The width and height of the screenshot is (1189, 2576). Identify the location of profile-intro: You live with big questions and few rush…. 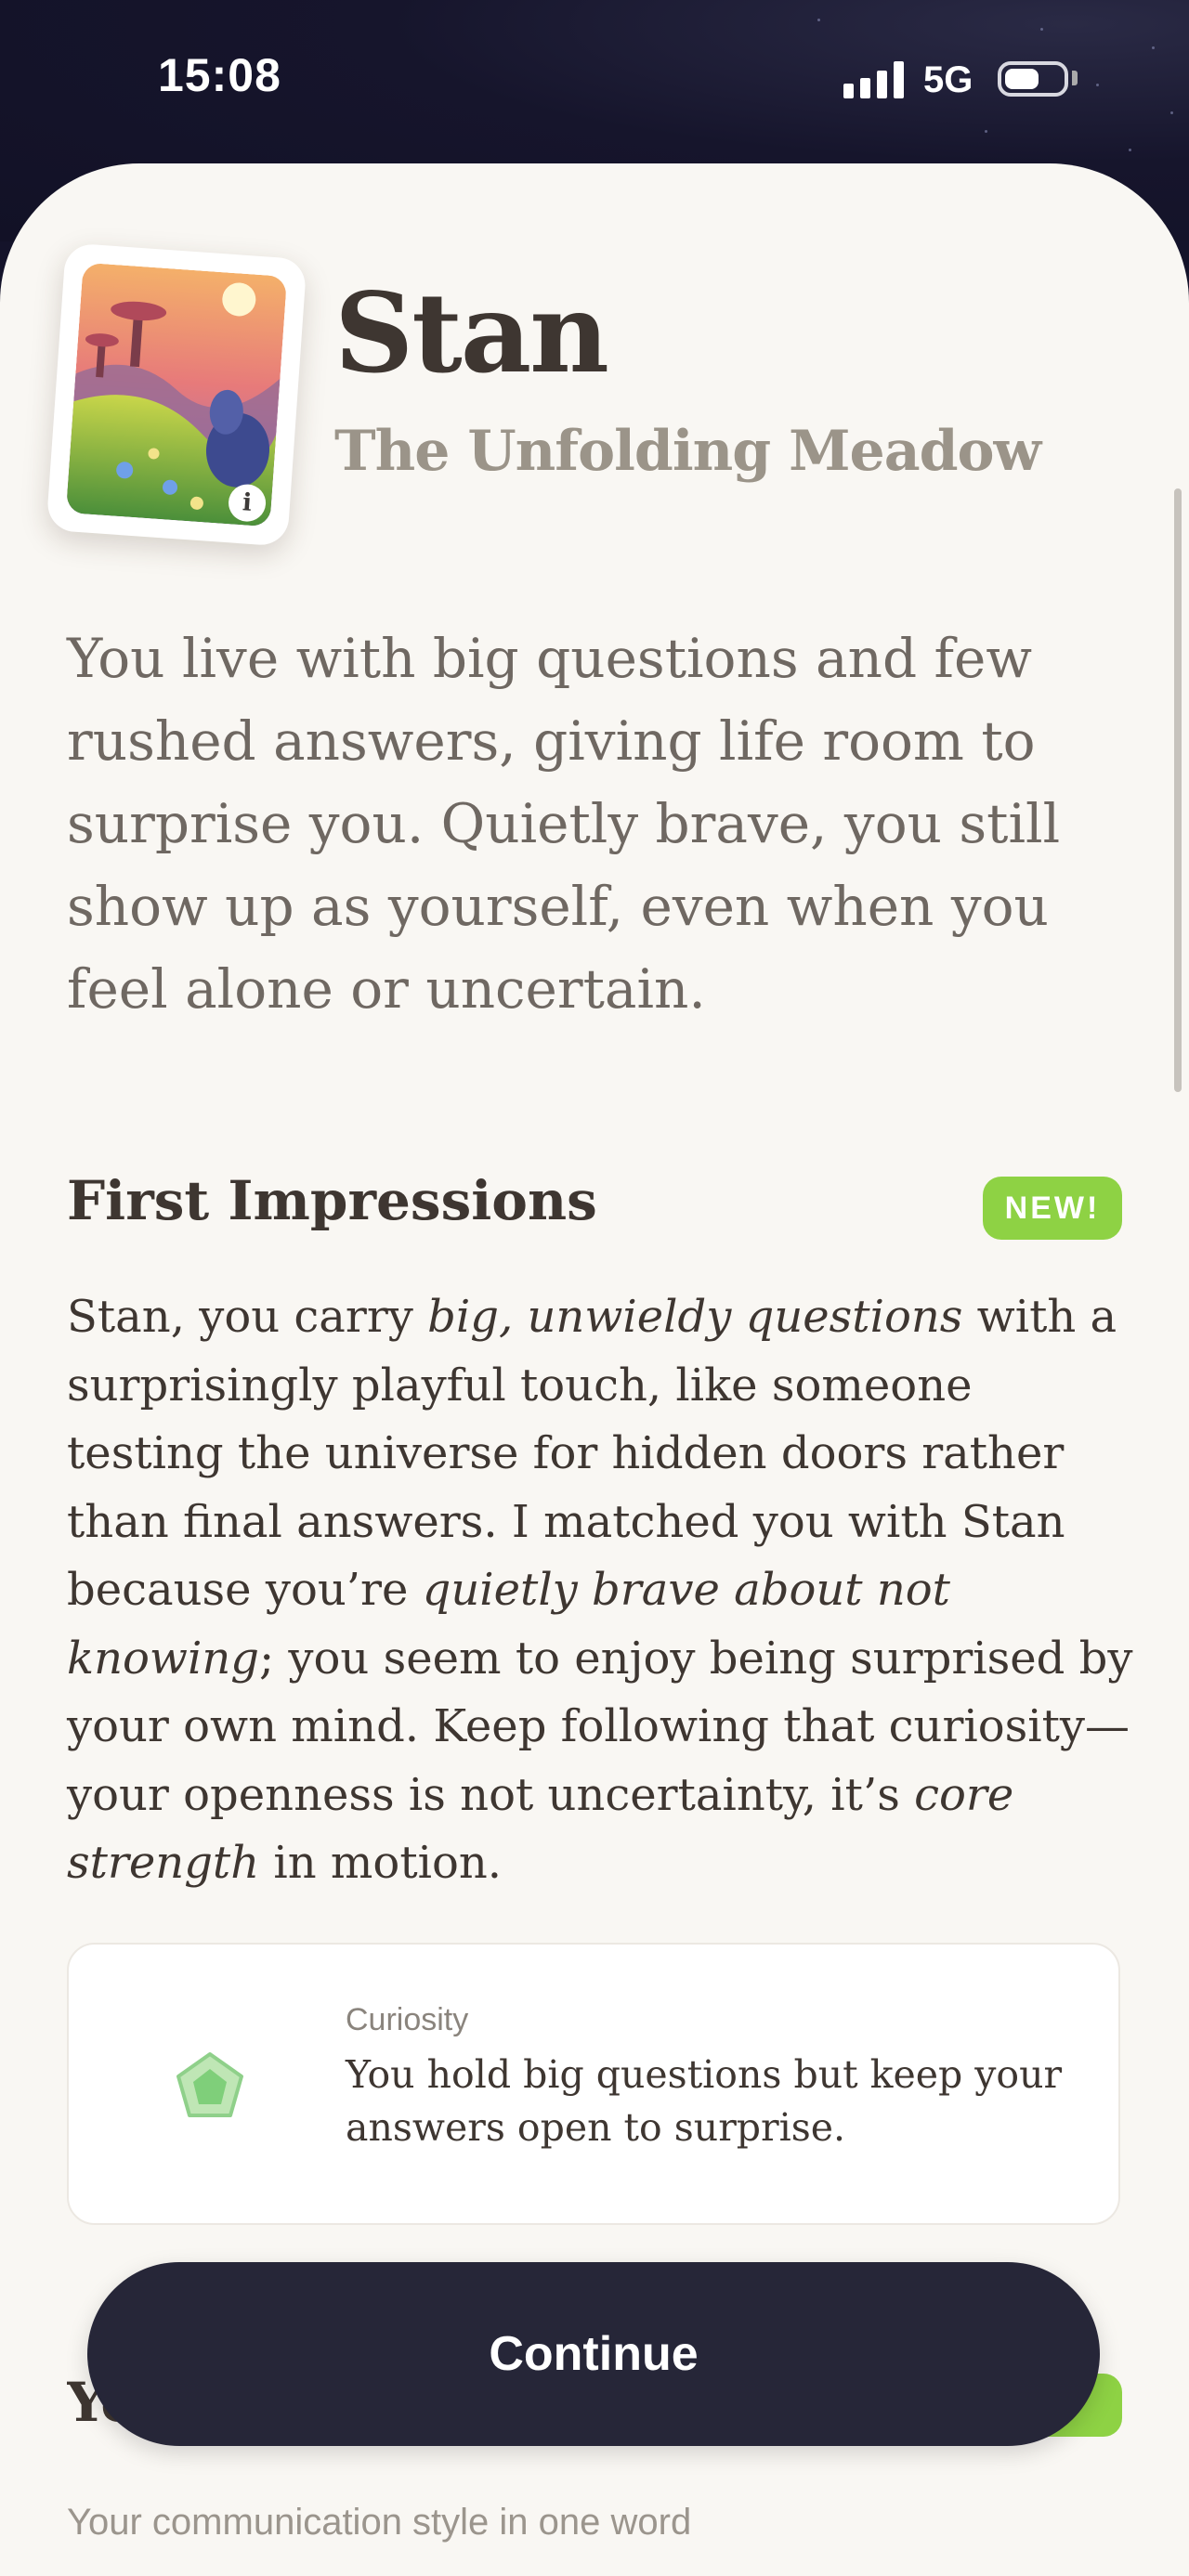
(564, 824).